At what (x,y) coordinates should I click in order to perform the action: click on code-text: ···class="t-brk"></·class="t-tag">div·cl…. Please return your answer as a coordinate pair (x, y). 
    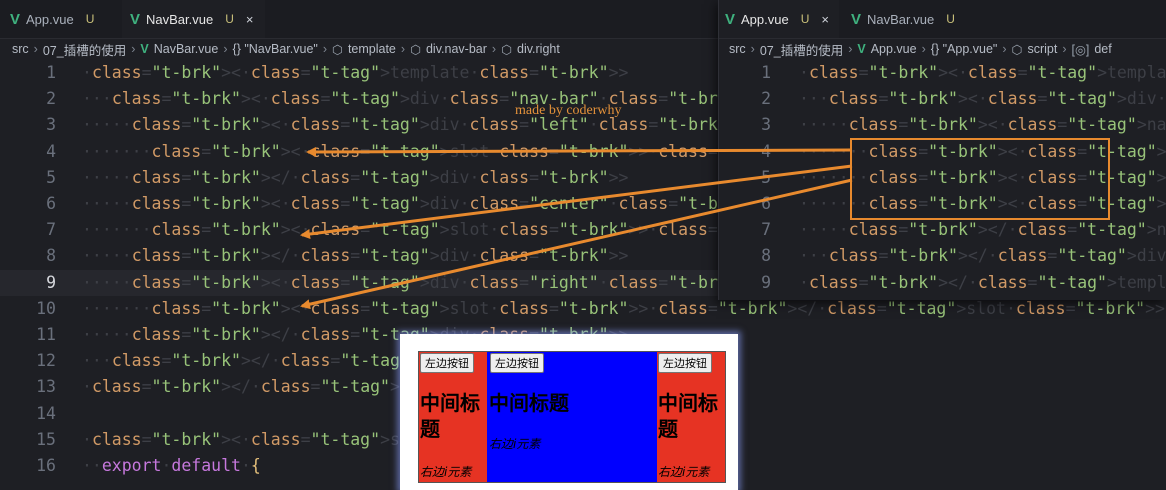
    Looking at the image, I should click on (982, 256).